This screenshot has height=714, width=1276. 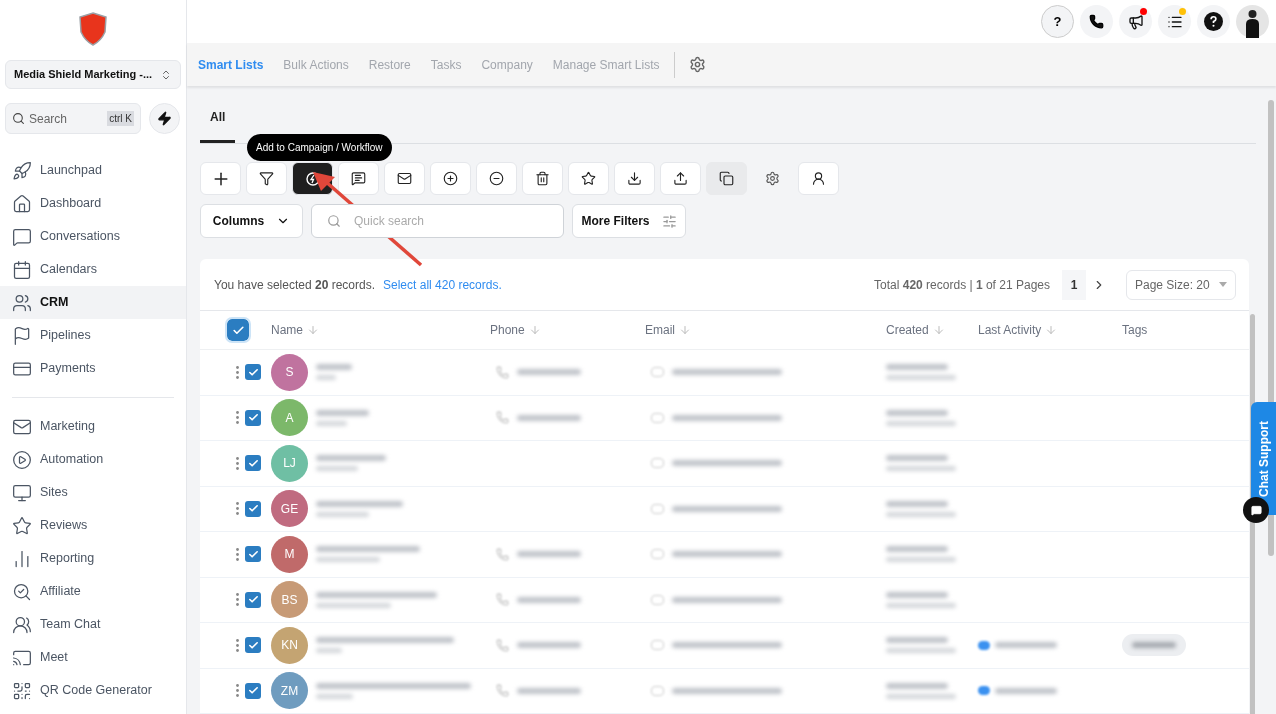 What do you see at coordinates (93, 236) in the screenshot?
I see `sidebar-item: Conversations` at bounding box center [93, 236].